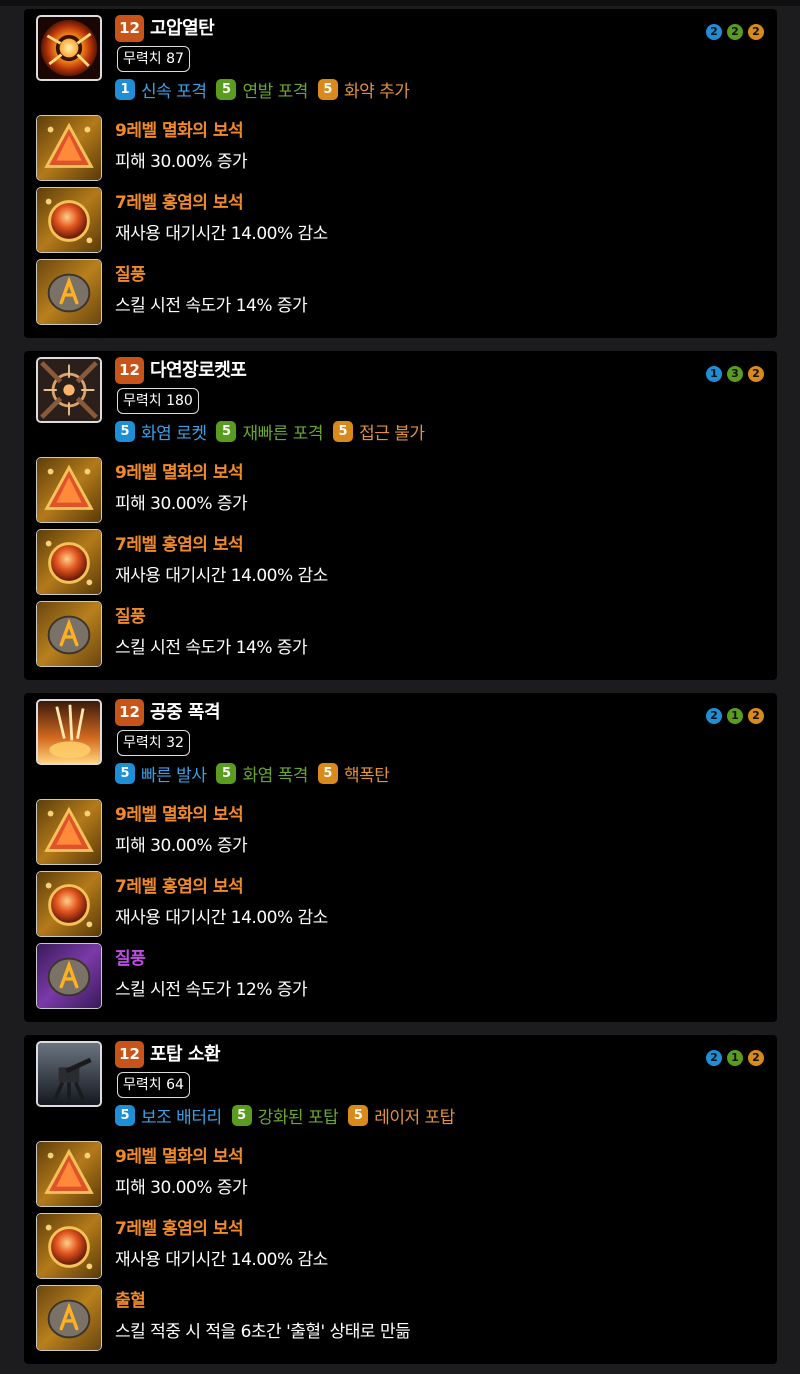  What do you see at coordinates (298, 1117) in the screenshot?
I see `tripod-name: 강화된 포탑` at bounding box center [298, 1117].